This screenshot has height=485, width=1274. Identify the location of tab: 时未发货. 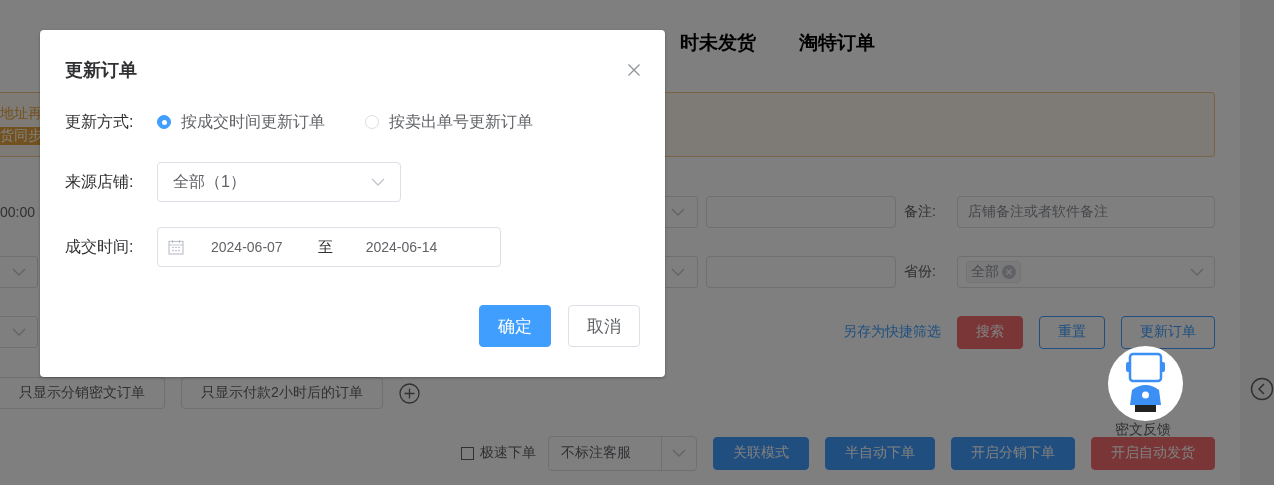
(718, 42).